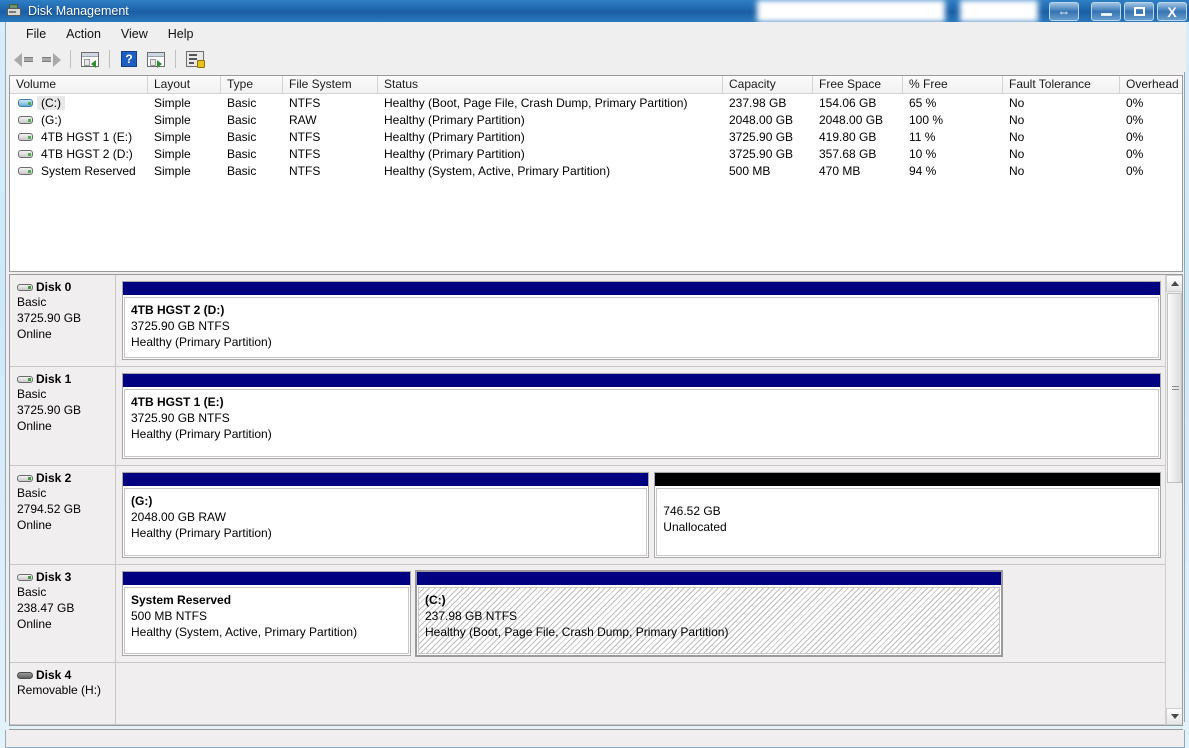 Image resolution: width=1189 pixels, height=748 pixels. What do you see at coordinates (1151, 84) in the screenshot?
I see `column-header-overhead: Overhead` at bounding box center [1151, 84].